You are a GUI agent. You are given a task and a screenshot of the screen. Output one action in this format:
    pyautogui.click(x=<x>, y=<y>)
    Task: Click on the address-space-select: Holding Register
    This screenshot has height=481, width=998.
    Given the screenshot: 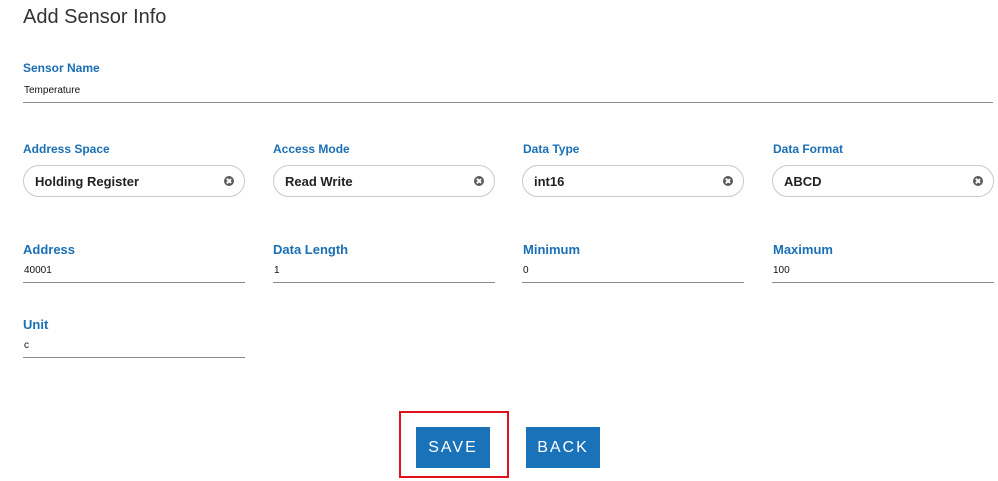 What is the action you would take?
    pyautogui.click(x=134, y=181)
    